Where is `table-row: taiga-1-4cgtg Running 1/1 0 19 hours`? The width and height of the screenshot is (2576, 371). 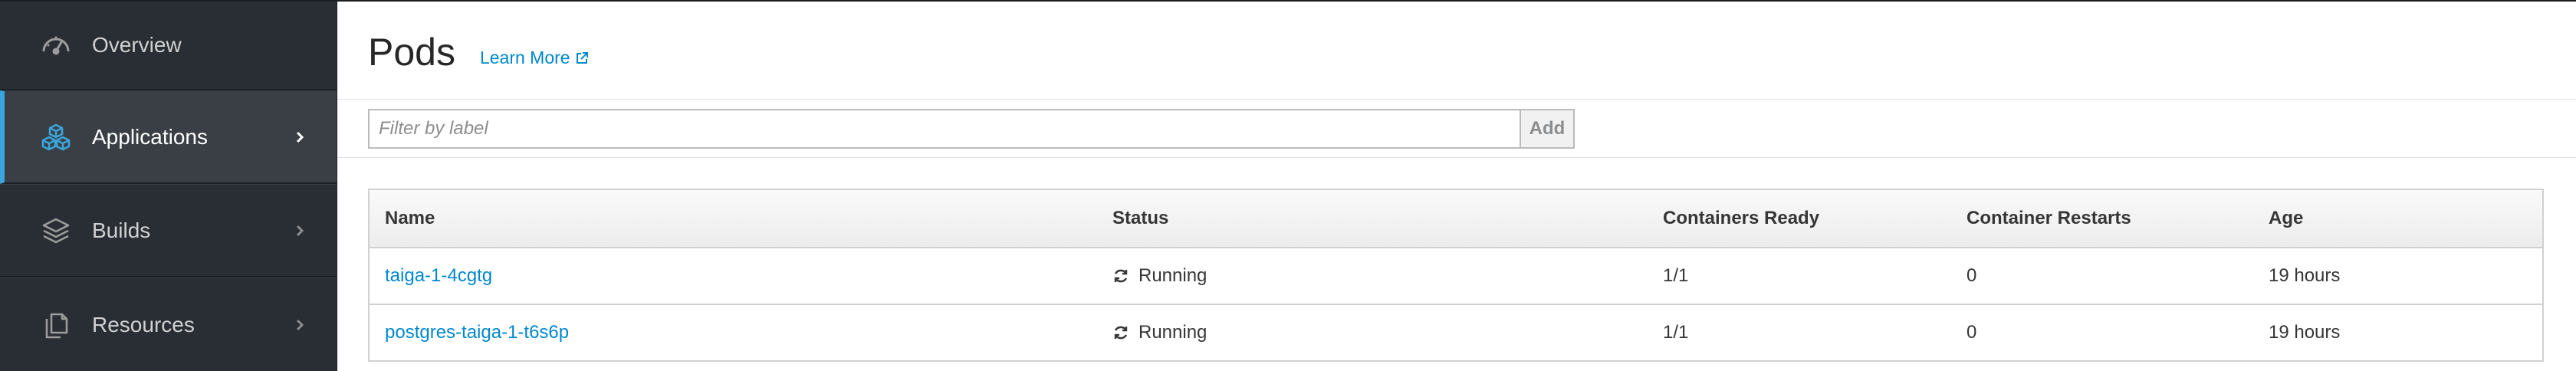 table-row: taiga-1-4cgtg Running 1/1 0 19 hours is located at coordinates (1456, 276).